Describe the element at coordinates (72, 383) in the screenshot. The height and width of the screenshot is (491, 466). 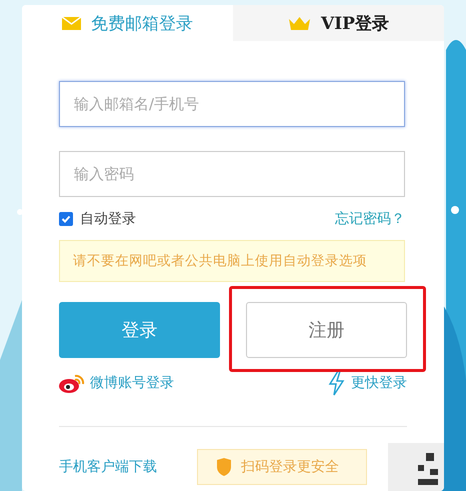
I see `weibo-icon` at that location.